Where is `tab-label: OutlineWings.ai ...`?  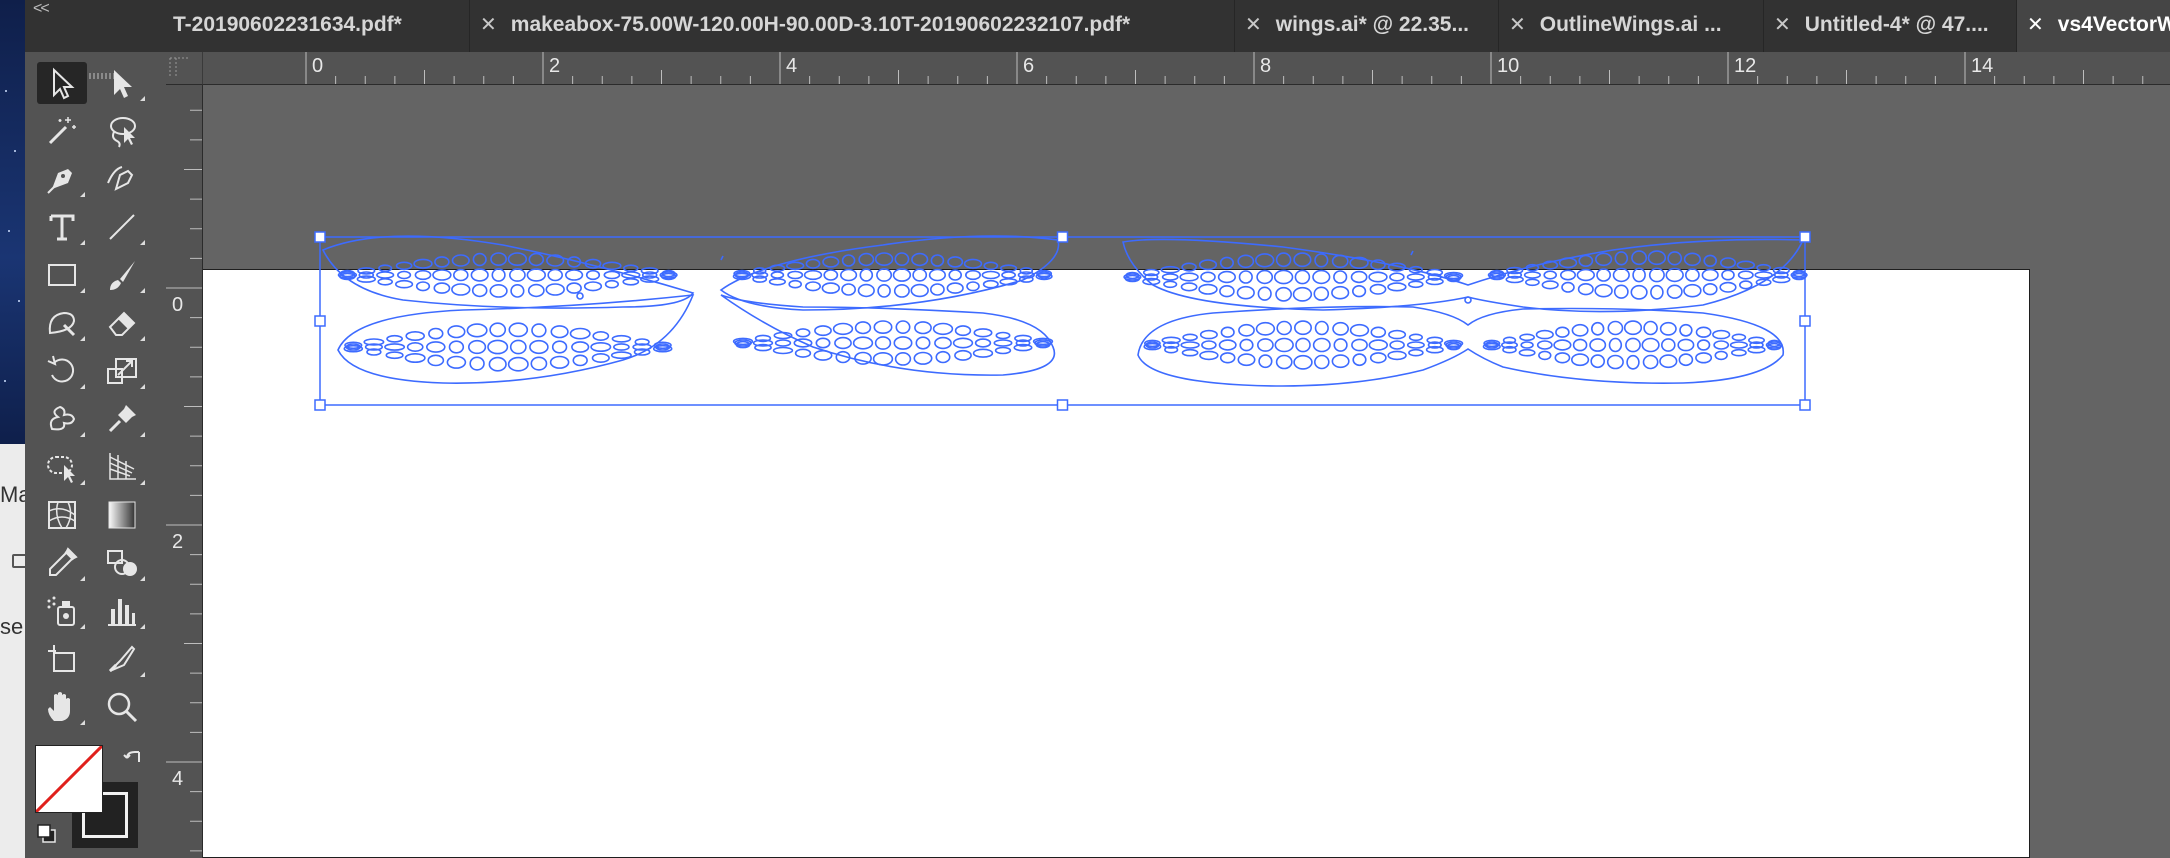
tab-label: OutlineWings.ai ... is located at coordinates (1630, 24).